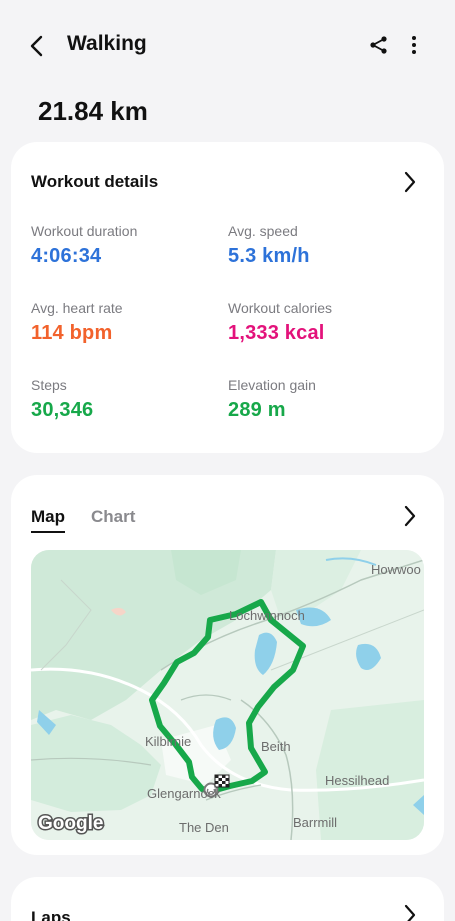 This screenshot has height=921, width=455. I want to click on stat-steps: Steps 30,346, so click(62, 399).